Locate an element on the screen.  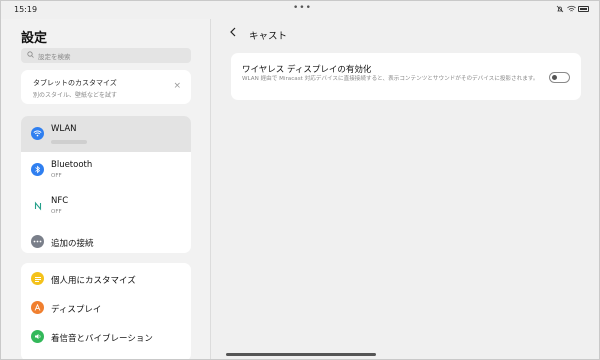
page-title: 設定 is located at coordinates (34, 38).